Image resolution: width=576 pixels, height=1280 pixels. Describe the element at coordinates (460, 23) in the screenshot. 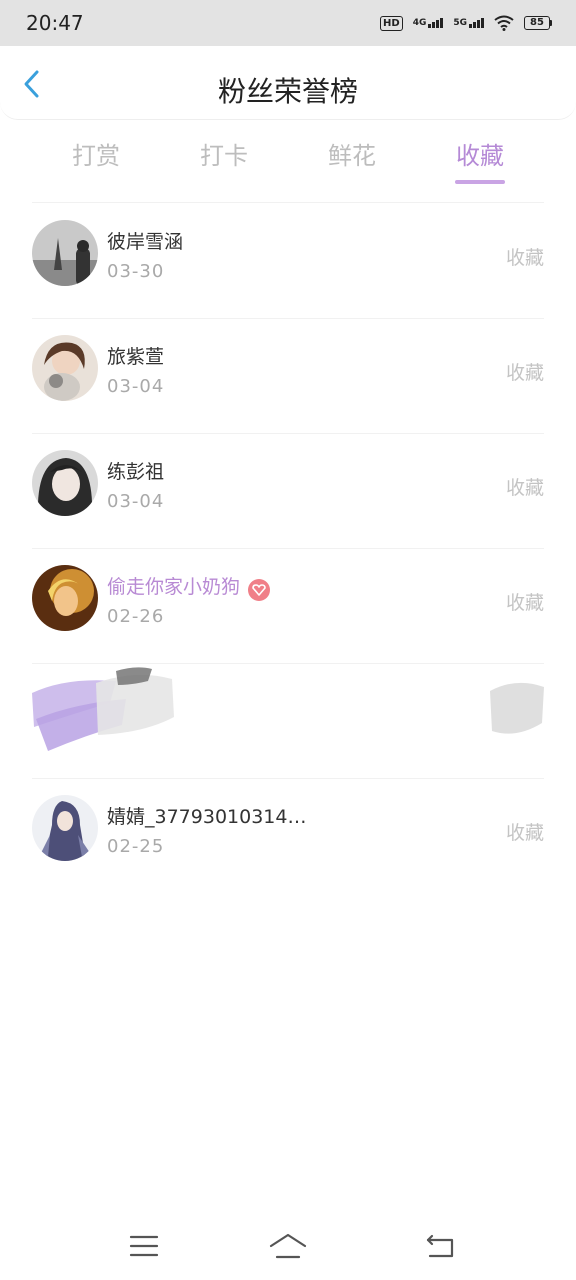

I see `signal-5g-label: 5G` at that location.